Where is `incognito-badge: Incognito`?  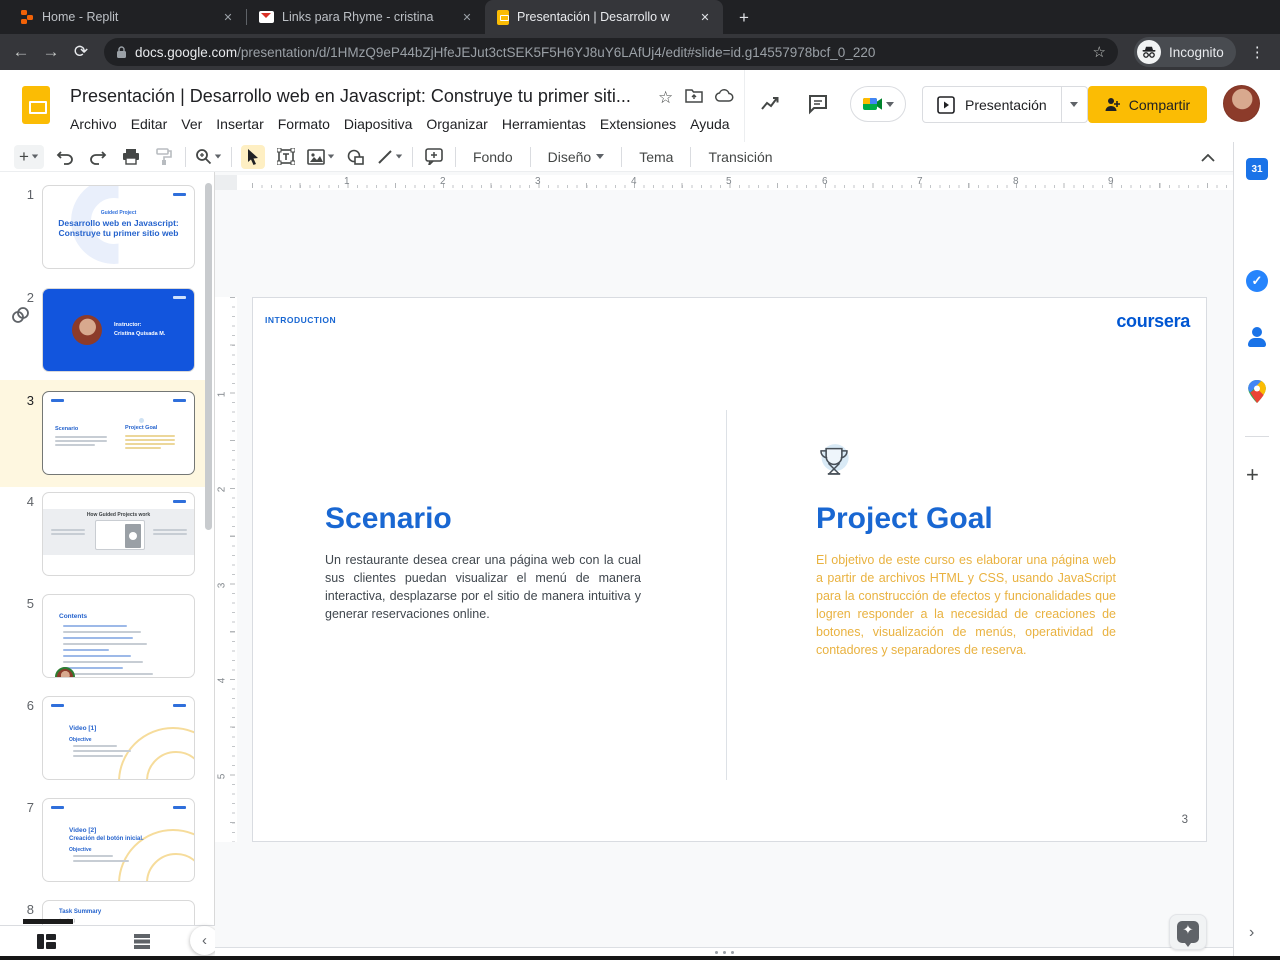
incognito-badge: Incognito is located at coordinates (1185, 52).